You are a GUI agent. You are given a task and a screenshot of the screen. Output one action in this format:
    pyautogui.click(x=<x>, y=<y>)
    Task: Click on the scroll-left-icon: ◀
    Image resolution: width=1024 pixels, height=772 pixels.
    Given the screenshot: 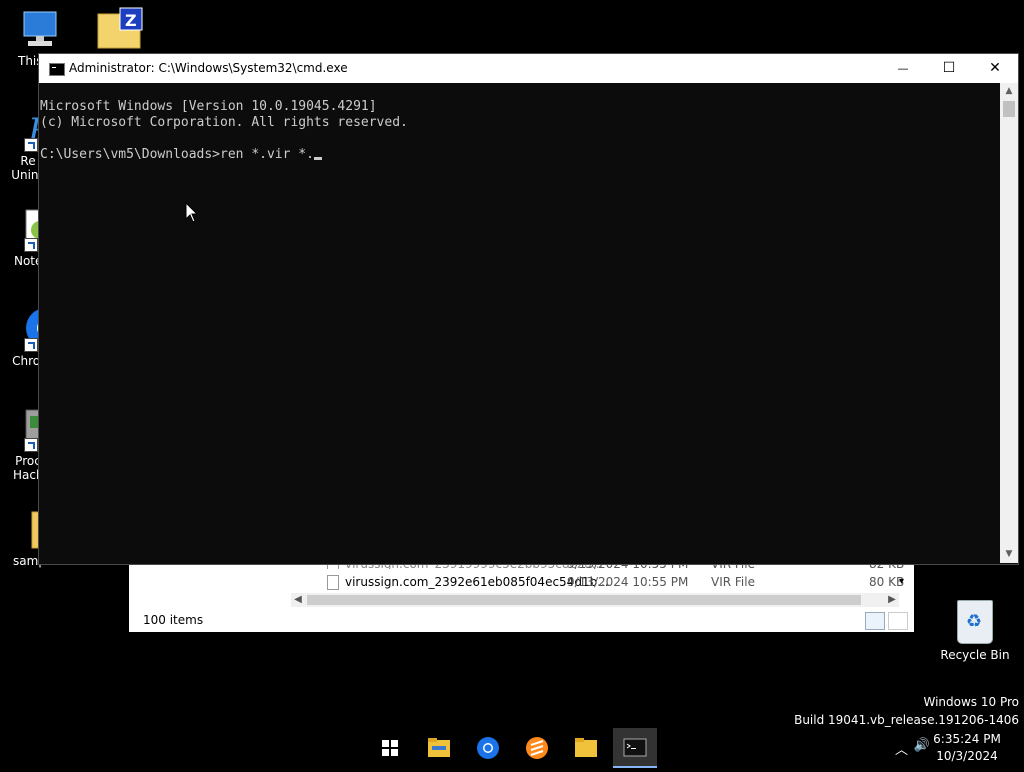 What is the action you would take?
    pyautogui.click(x=298, y=600)
    